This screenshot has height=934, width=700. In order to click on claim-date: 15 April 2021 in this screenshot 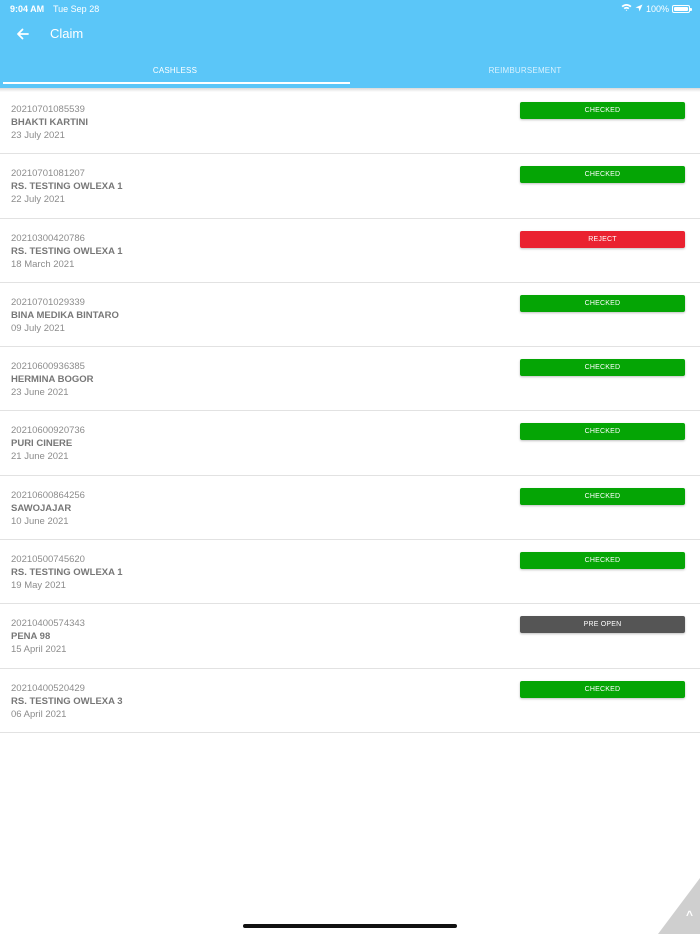, I will do `click(39, 650)`.